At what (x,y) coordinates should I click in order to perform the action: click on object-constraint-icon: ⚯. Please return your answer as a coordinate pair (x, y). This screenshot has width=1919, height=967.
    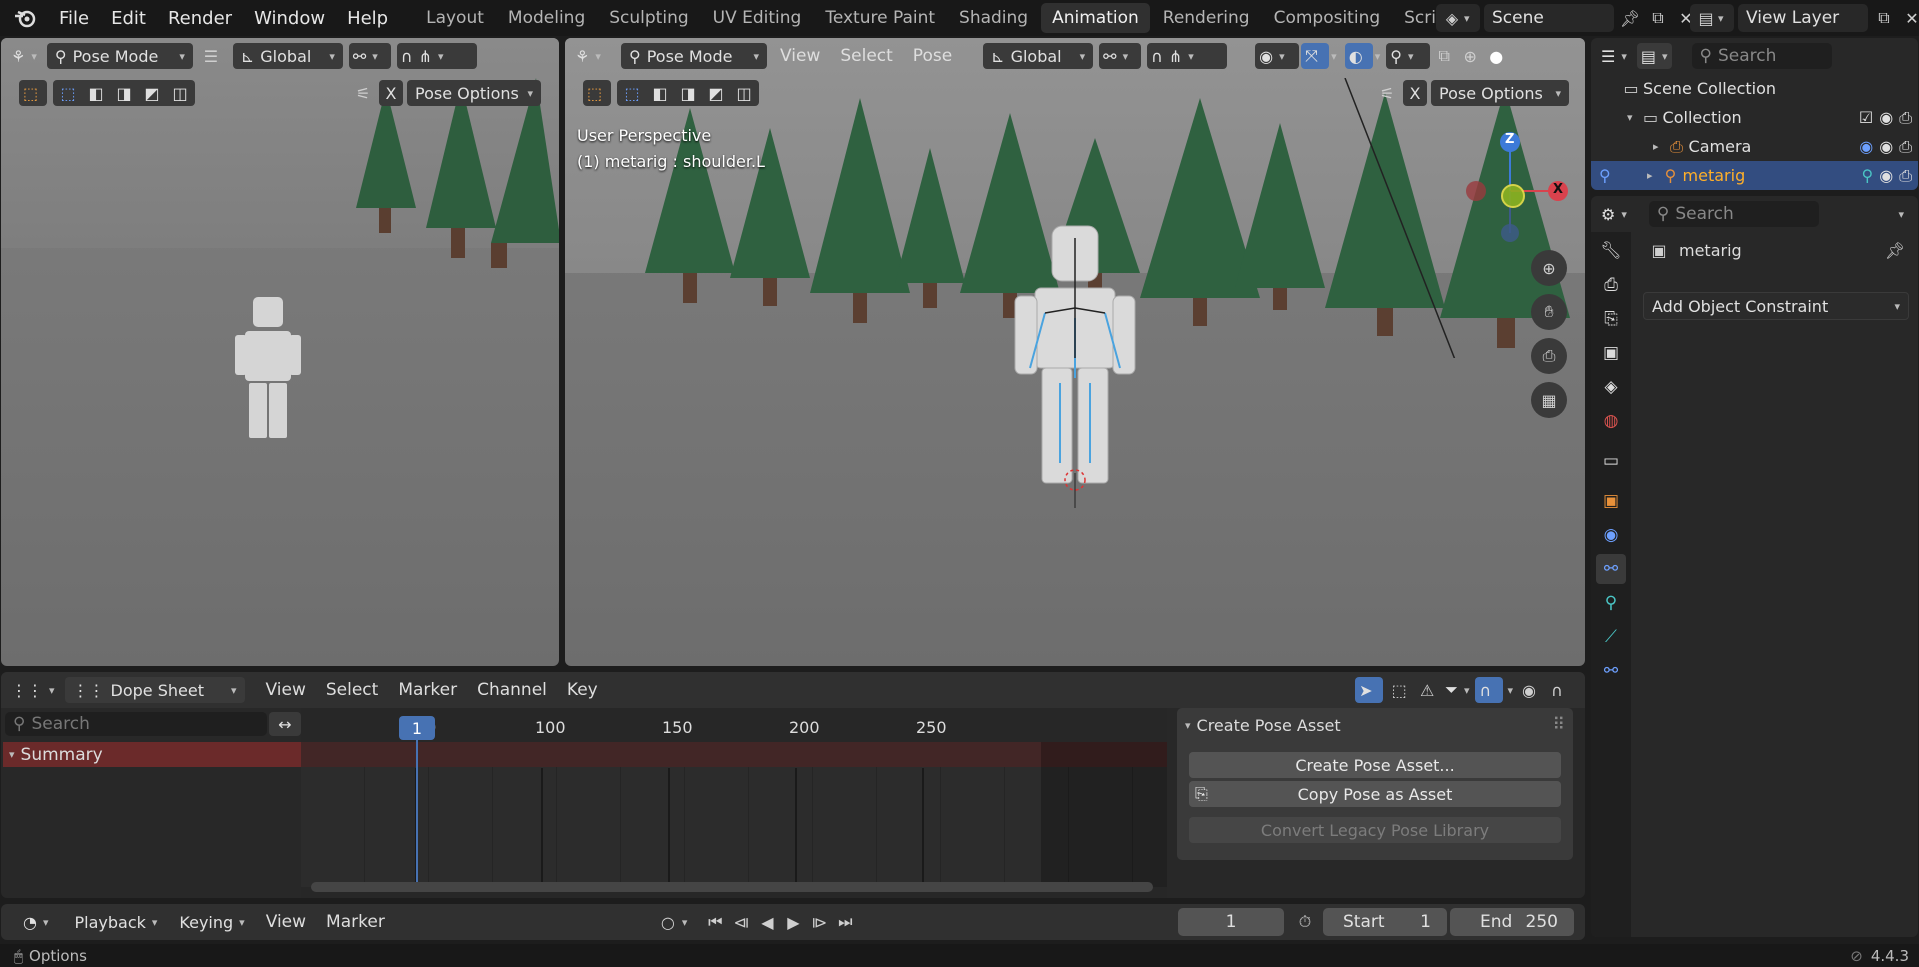
    Looking at the image, I should click on (1611, 569).